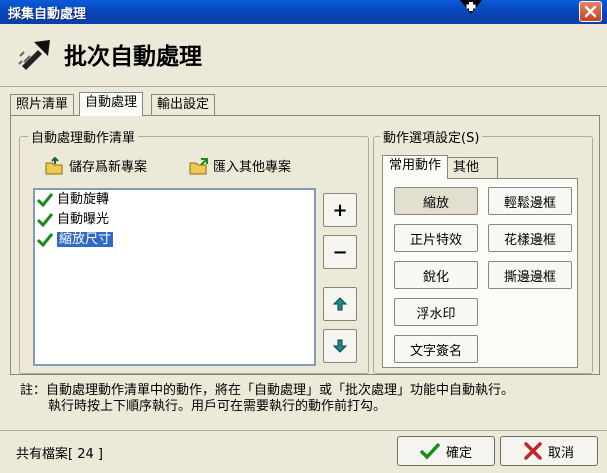 Image resolution: width=607 pixels, height=473 pixels. I want to click on open-folder-icon, so click(198, 165).